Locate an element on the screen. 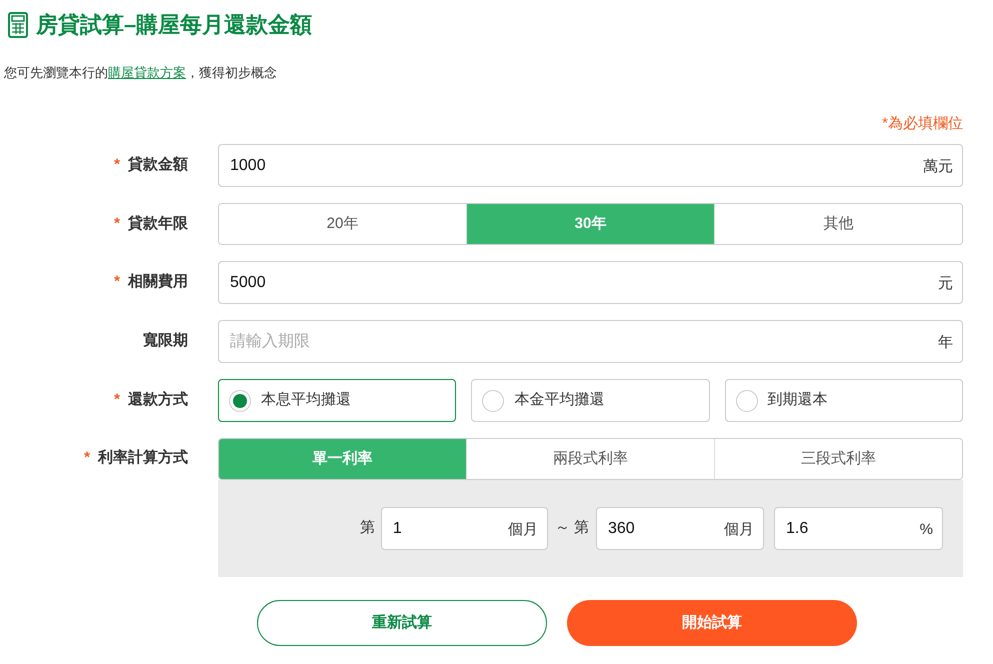  field-label: 利率計算方式 is located at coordinates (143, 458).